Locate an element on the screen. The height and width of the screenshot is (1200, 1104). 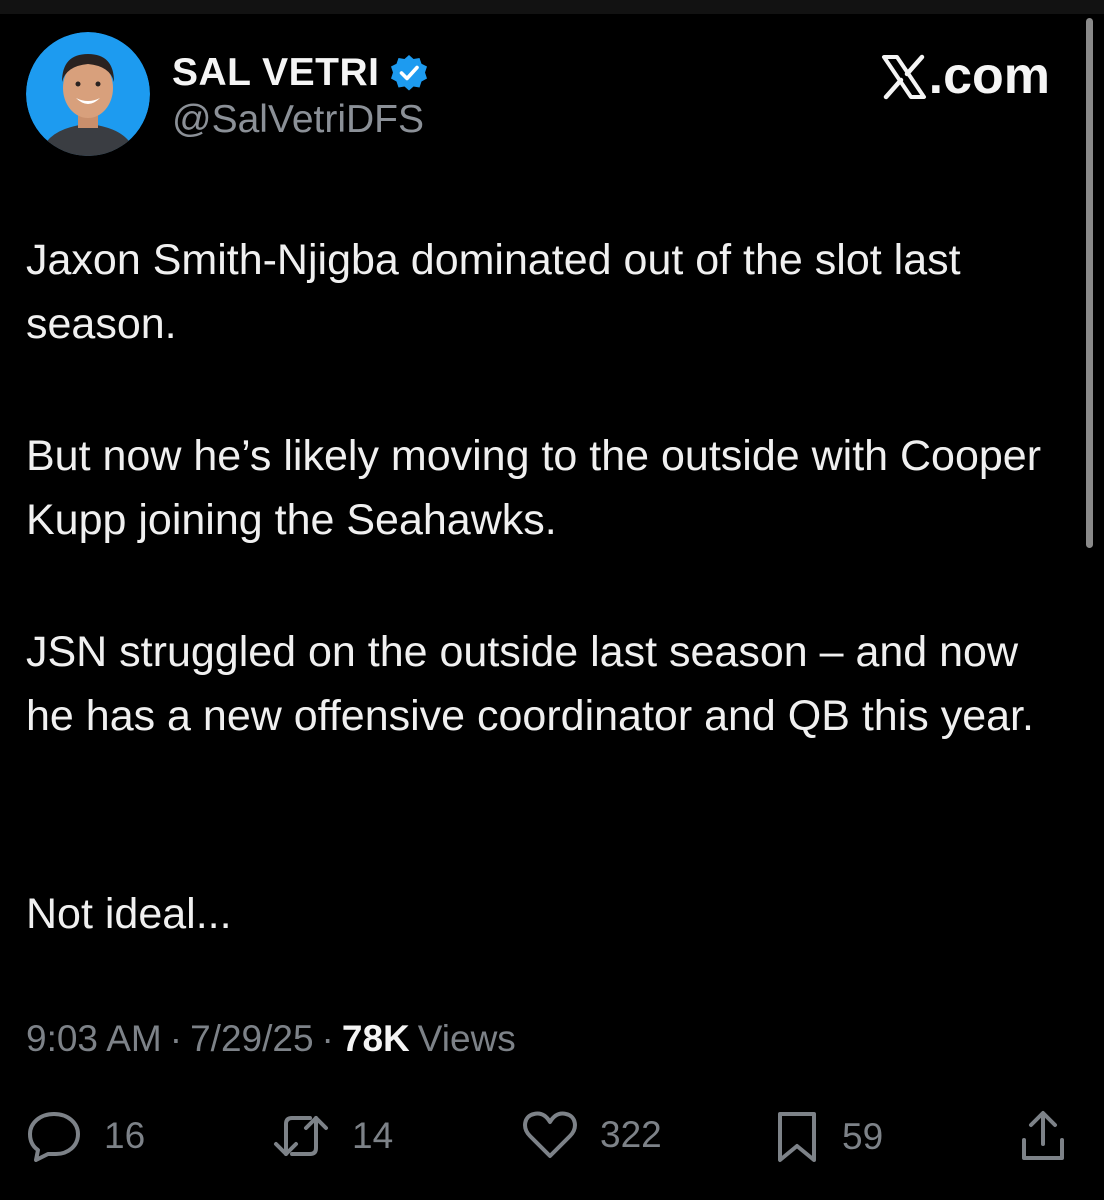
post-time: 9:03 AM is located at coordinates (94, 1039).